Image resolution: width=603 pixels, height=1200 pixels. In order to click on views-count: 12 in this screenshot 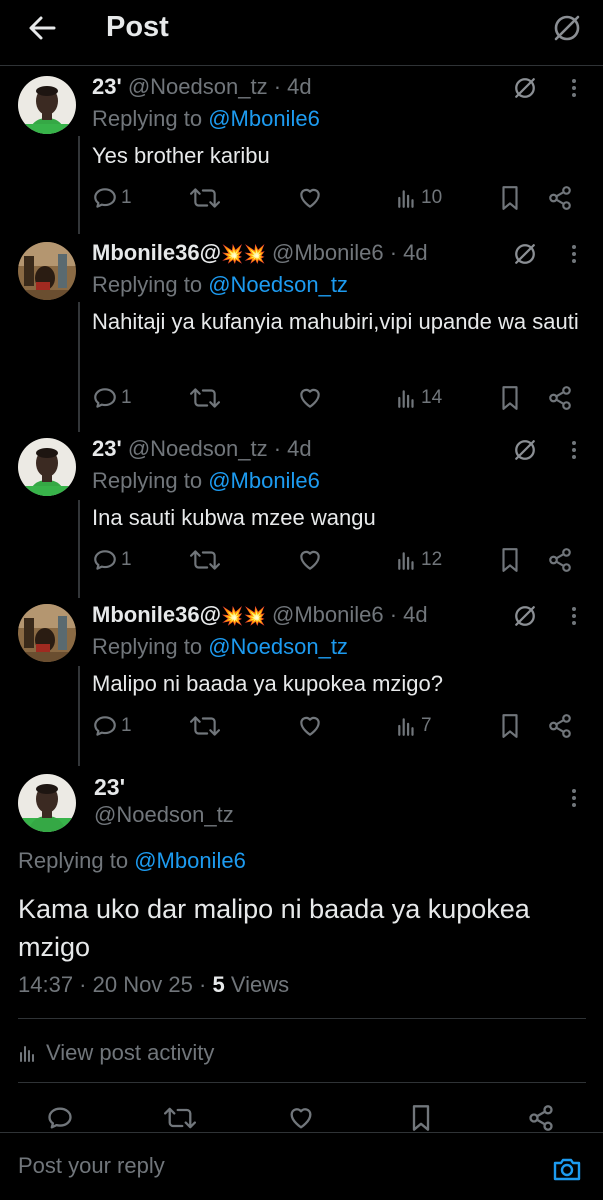, I will do `click(432, 559)`.